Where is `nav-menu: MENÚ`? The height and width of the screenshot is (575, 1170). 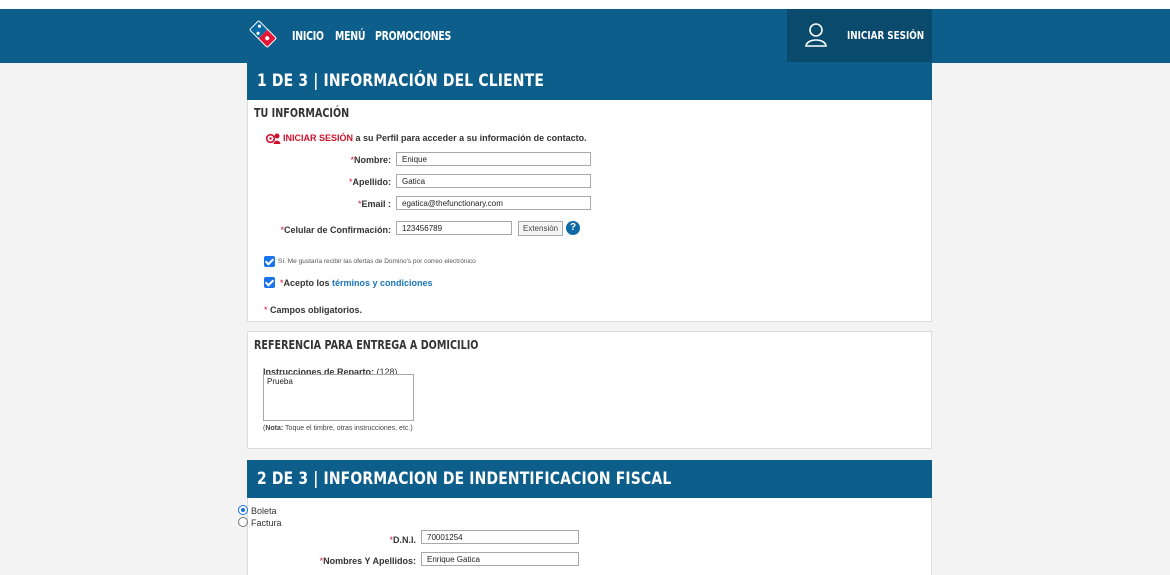 nav-menu: MENÚ is located at coordinates (350, 36).